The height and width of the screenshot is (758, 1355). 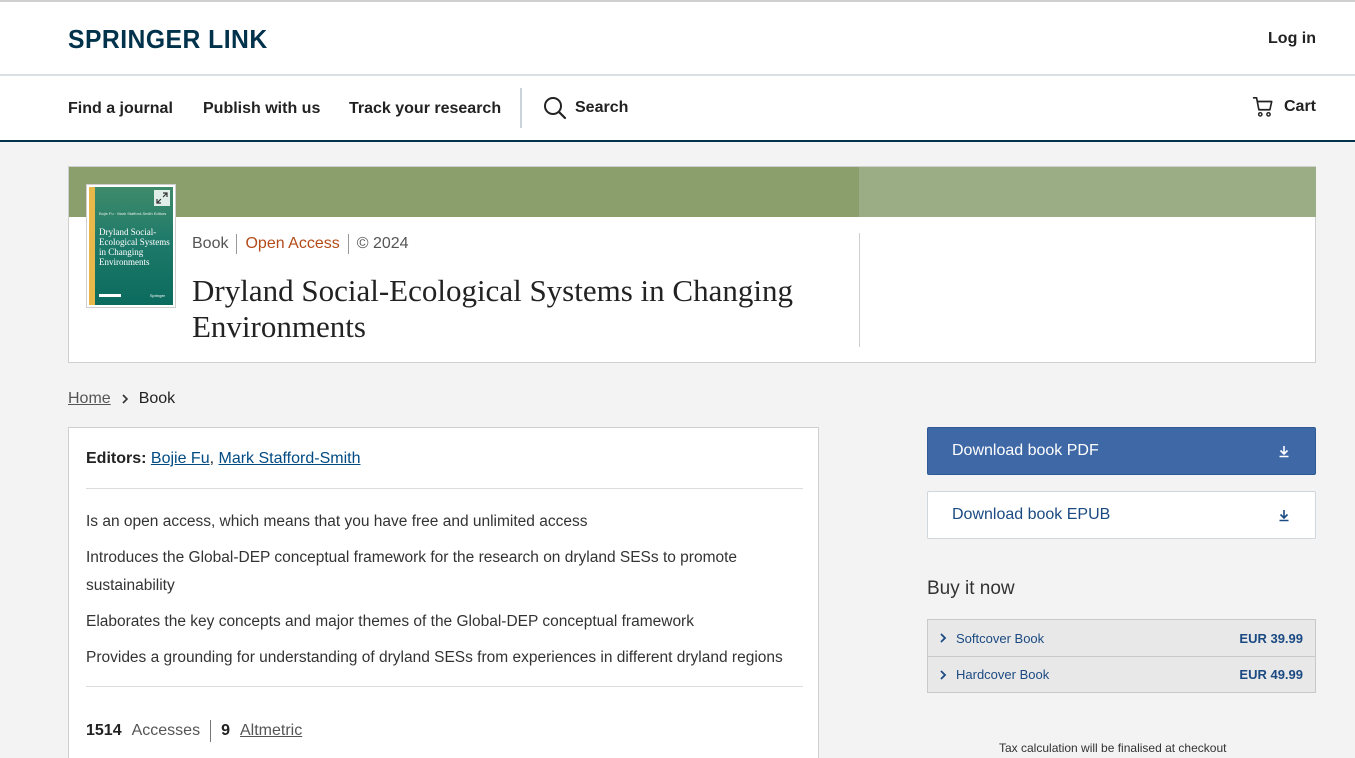 I want to click on hero-divider, so click(x=859, y=290).